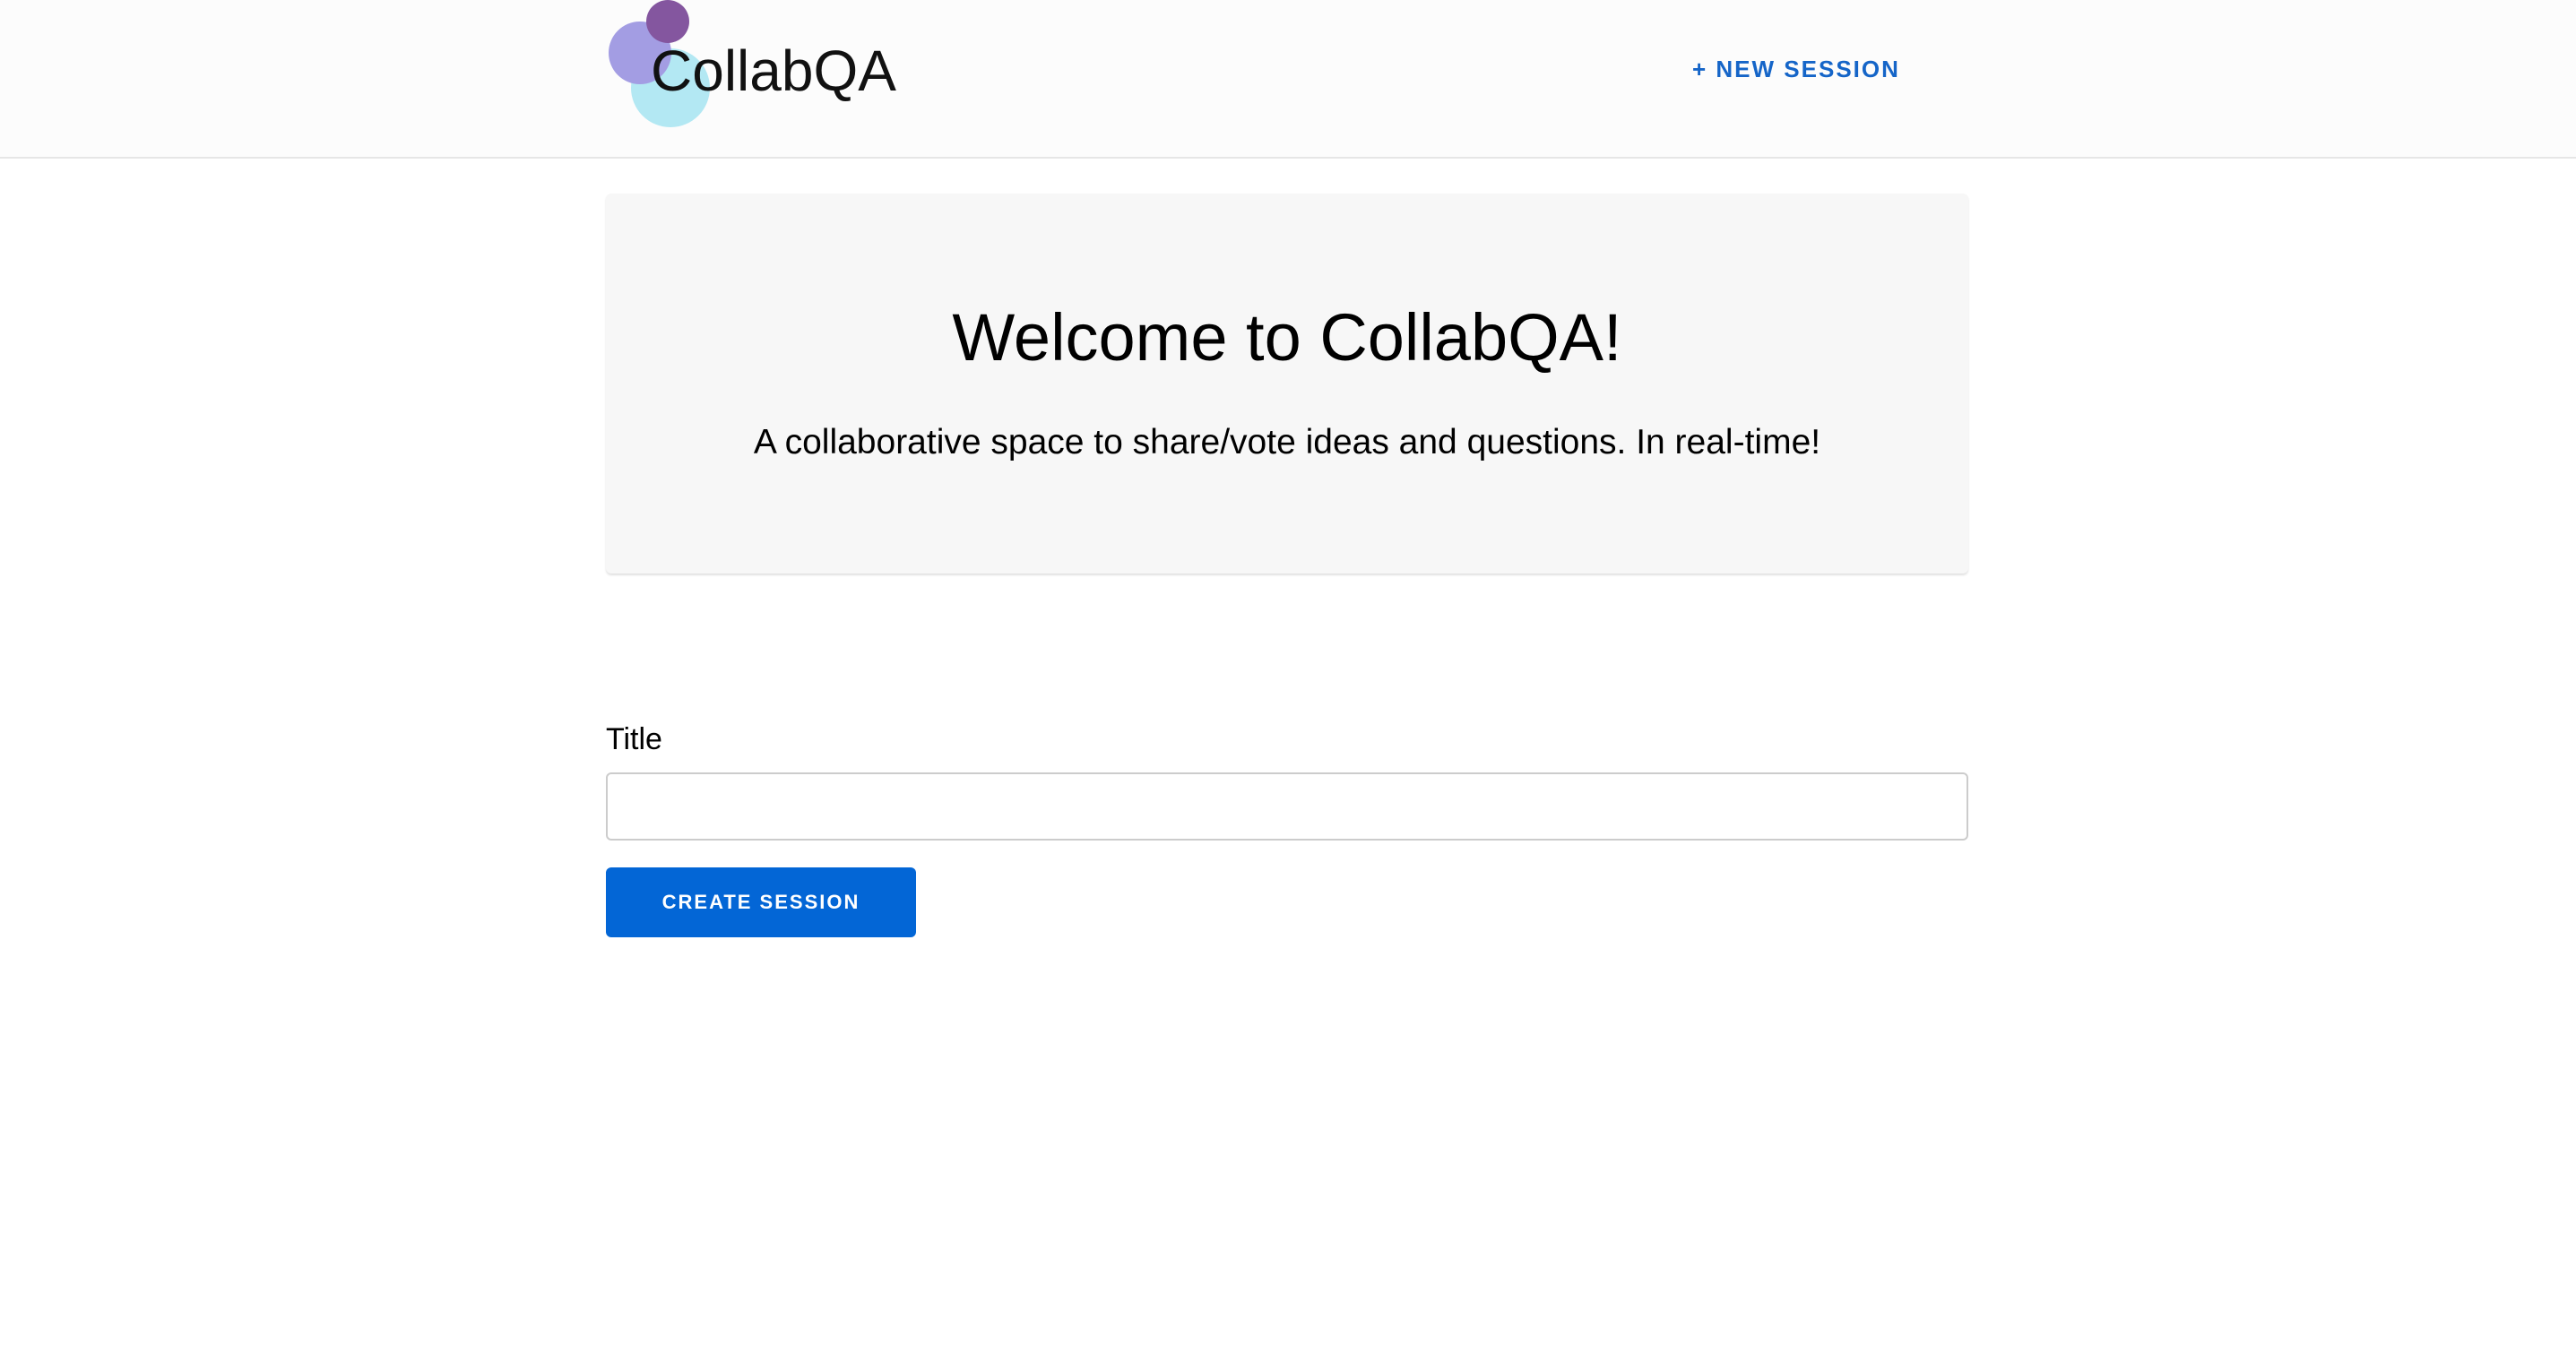  What do you see at coordinates (1287, 337) in the screenshot?
I see `welcome-title: Welcome to CollabQA!` at bounding box center [1287, 337].